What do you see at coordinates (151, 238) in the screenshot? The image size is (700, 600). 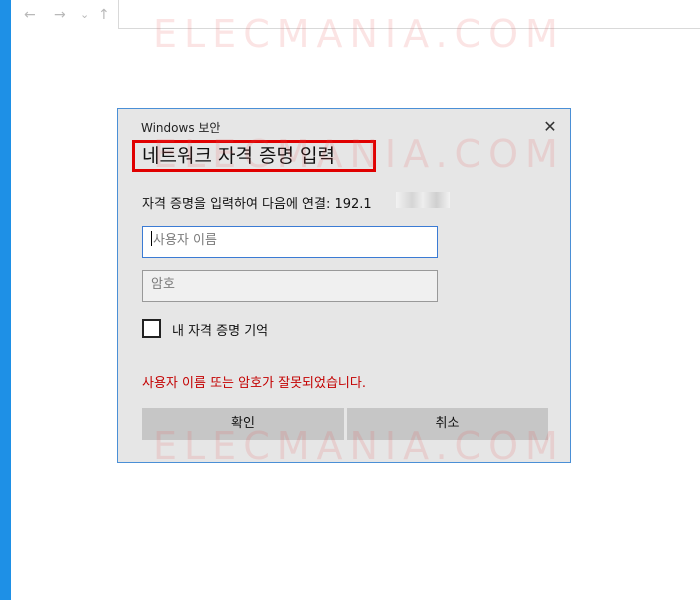 I see `text-cursor` at bounding box center [151, 238].